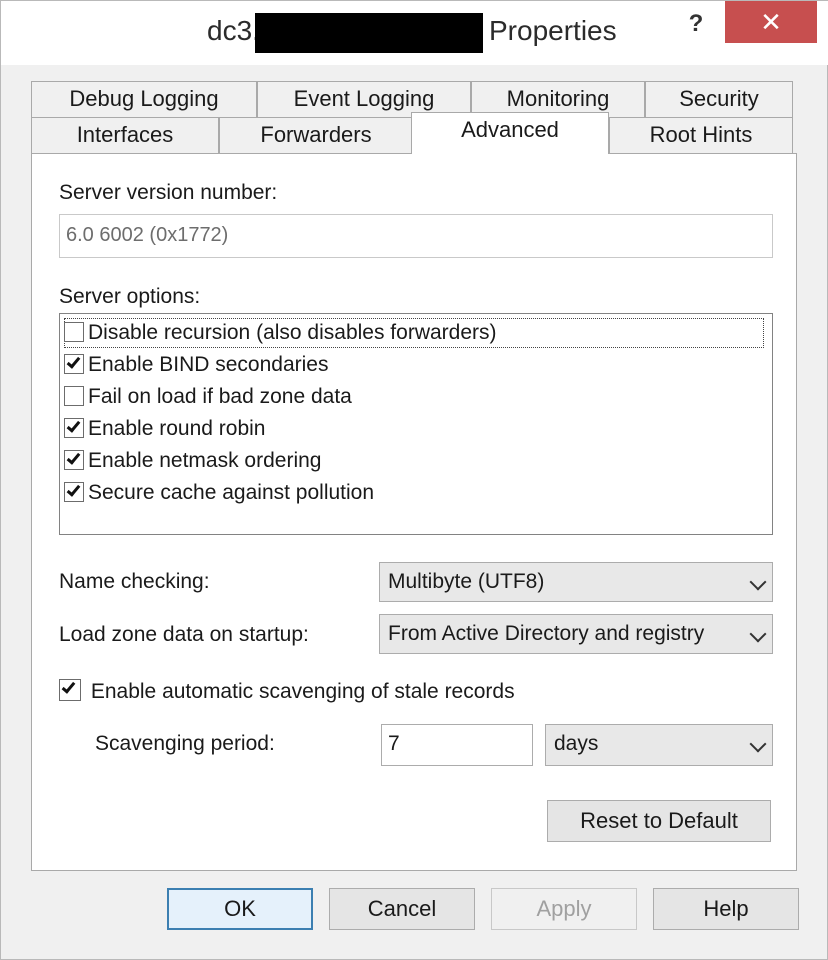  I want to click on checkbox-netmask-ordering, so click(74, 460).